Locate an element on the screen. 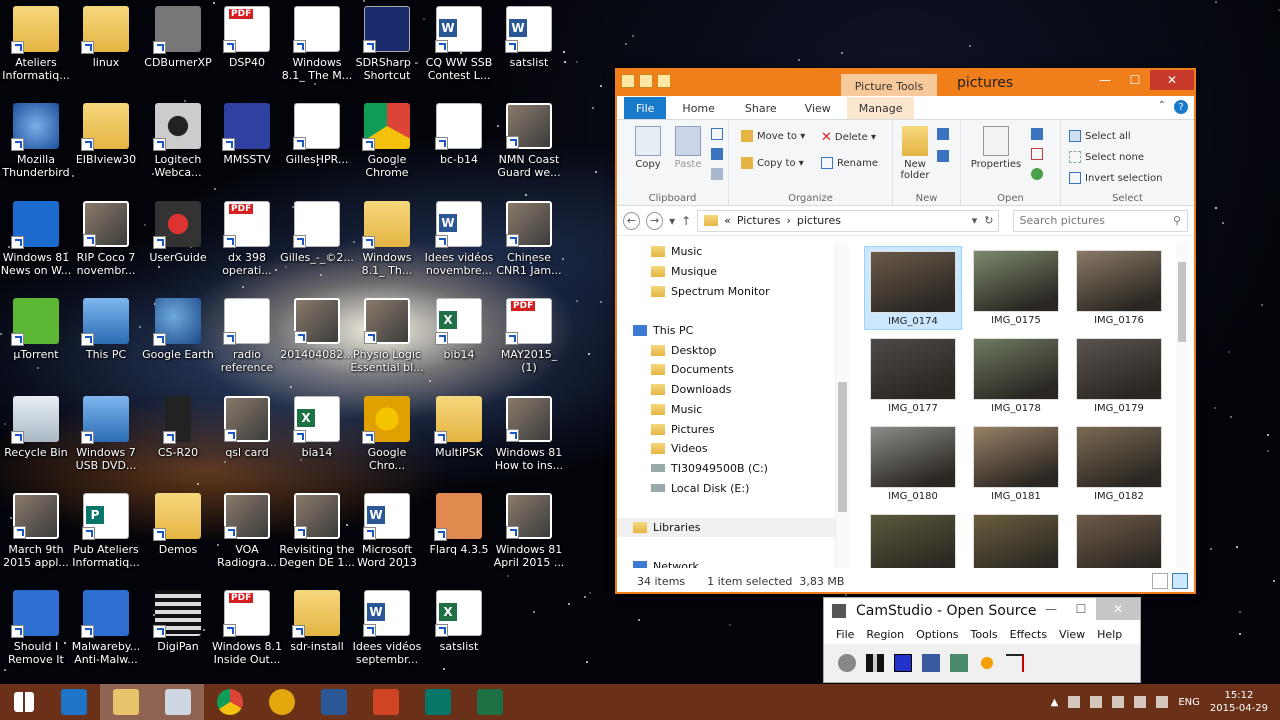  desktop-icon: Xbib14 is located at coordinates (459, 339).